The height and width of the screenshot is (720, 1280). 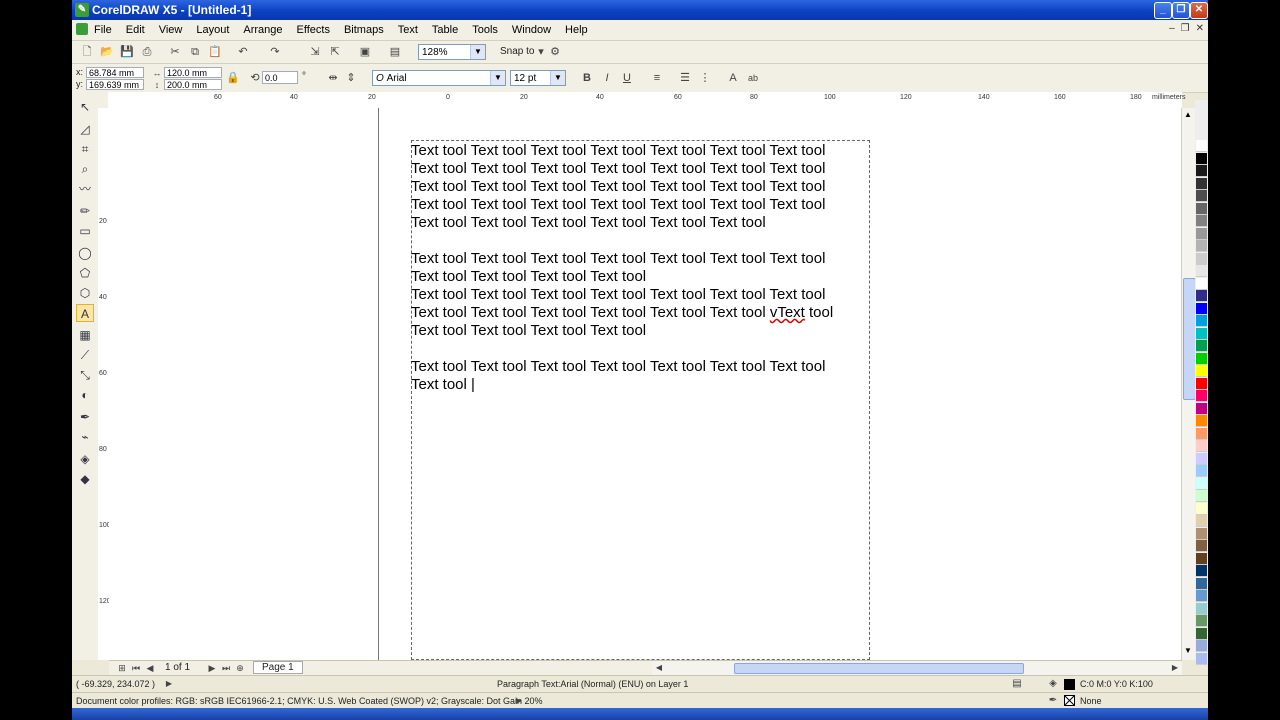 What do you see at coordinates (439, 78) in the screenshot?
I see `font-list-combo: O Arial ▼` at bounding box center [439, 78].